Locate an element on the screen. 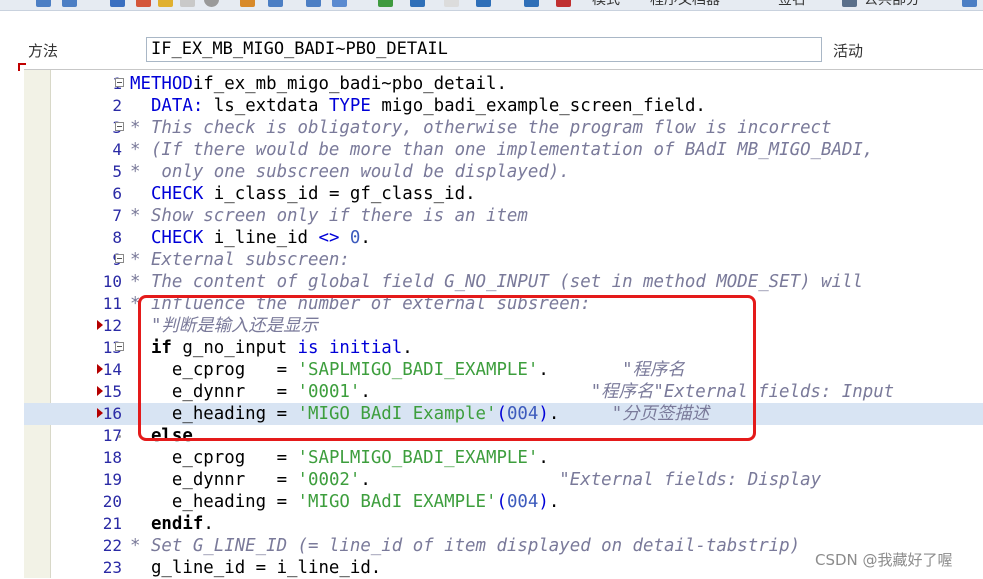  code-line: 18 e_cprog = 'SAPLMIGO_BADI_EXAMPLE'. is located at coordinates (503, 458).